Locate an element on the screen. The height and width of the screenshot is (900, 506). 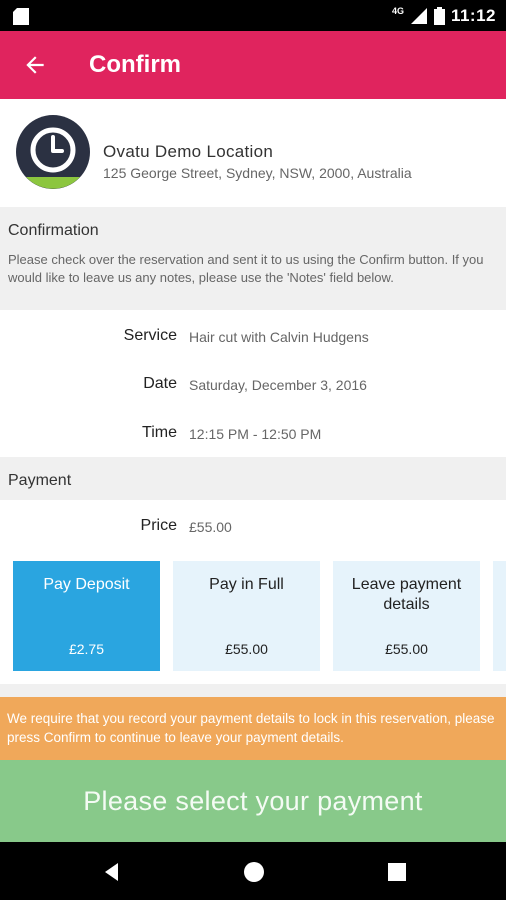
status-bar: 4G 11:12 is located at coordinates (253, 15).